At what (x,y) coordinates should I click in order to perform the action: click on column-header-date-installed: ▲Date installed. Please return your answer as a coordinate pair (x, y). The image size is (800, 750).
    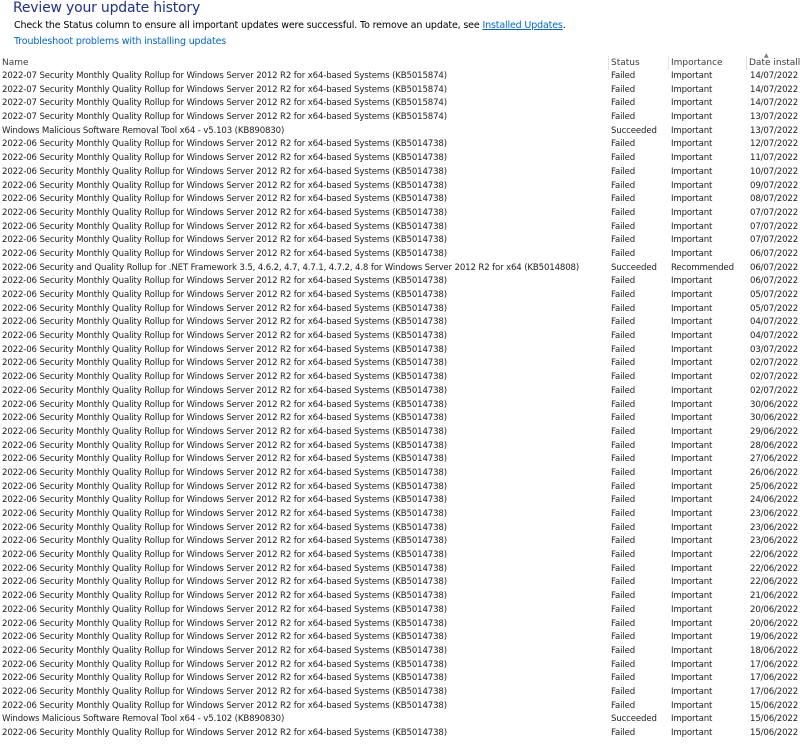
    Looking at the image, I should click on (773, 61).